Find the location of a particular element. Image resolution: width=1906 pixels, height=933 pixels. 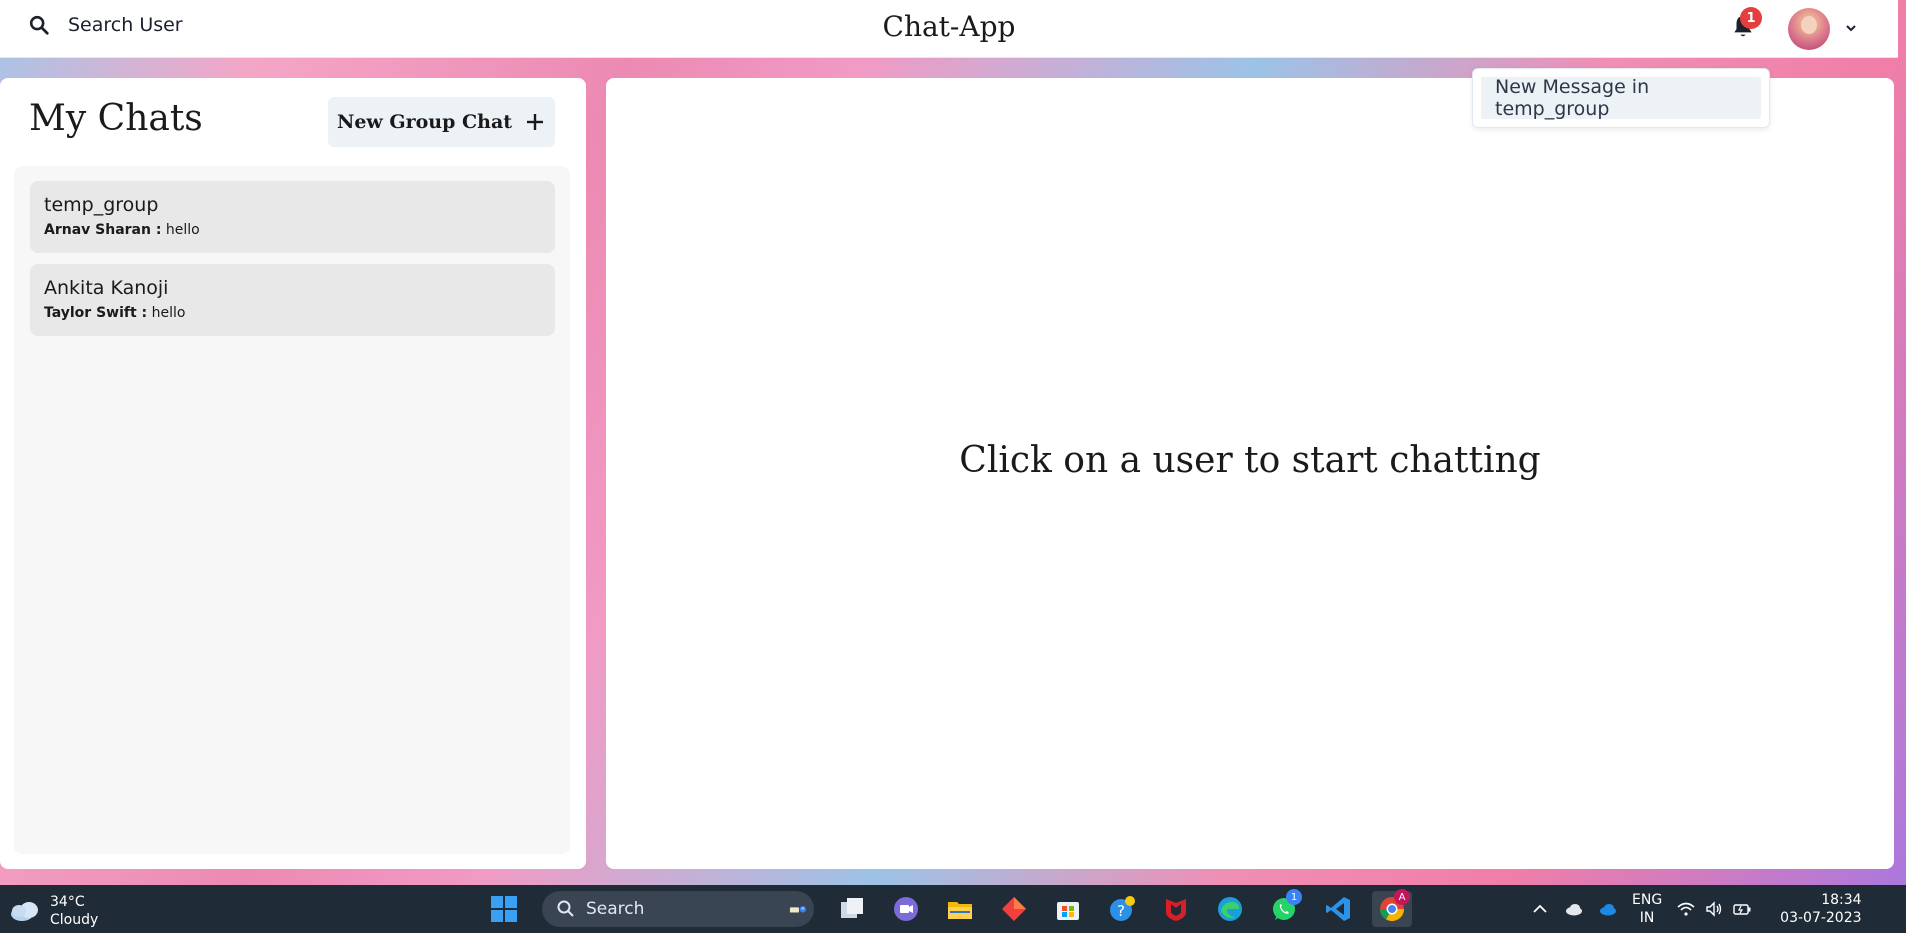

network-volume-battery-button is located at coordinates (1714, 909).